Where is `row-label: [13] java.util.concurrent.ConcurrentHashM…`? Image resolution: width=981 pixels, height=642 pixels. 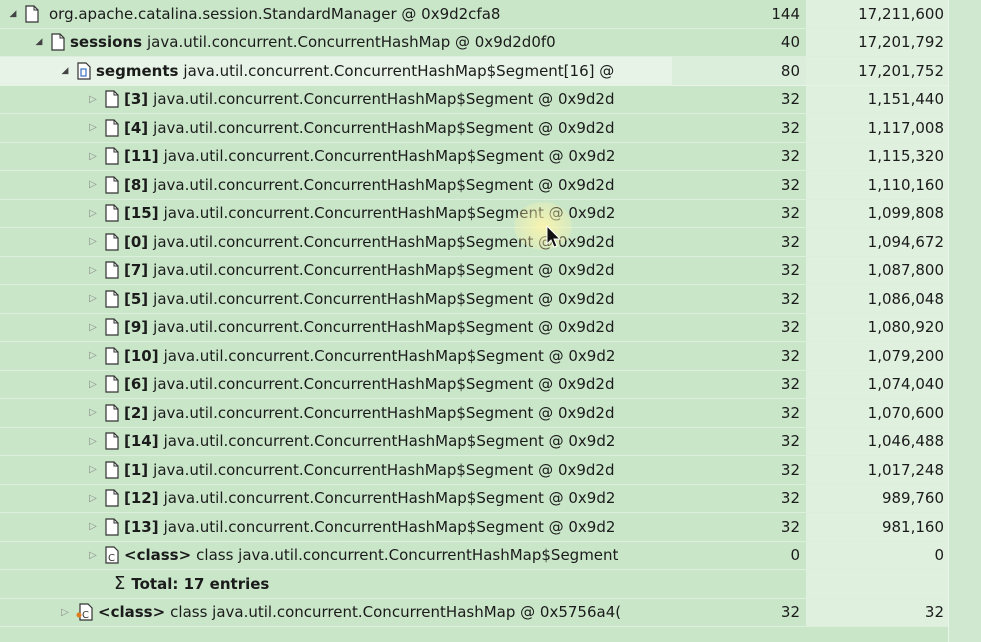 row-label: [13] java.util.concurrent.ConcurrentHashM… is located at coordinates (370, 526).